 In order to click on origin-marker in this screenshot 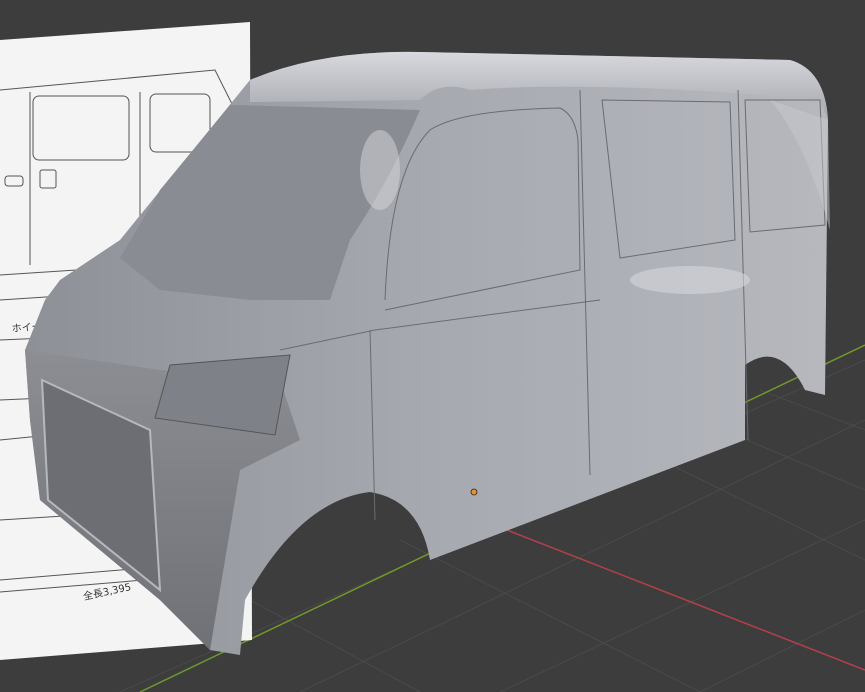, I will do `click(474, 492)`.